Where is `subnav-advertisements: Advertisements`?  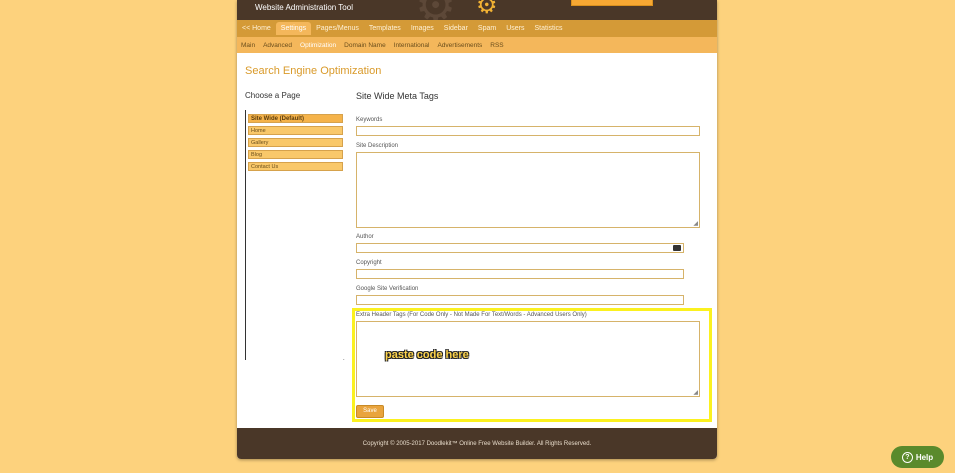 subnav-advertisements: Advertisements is located at coordinates (459, 45).